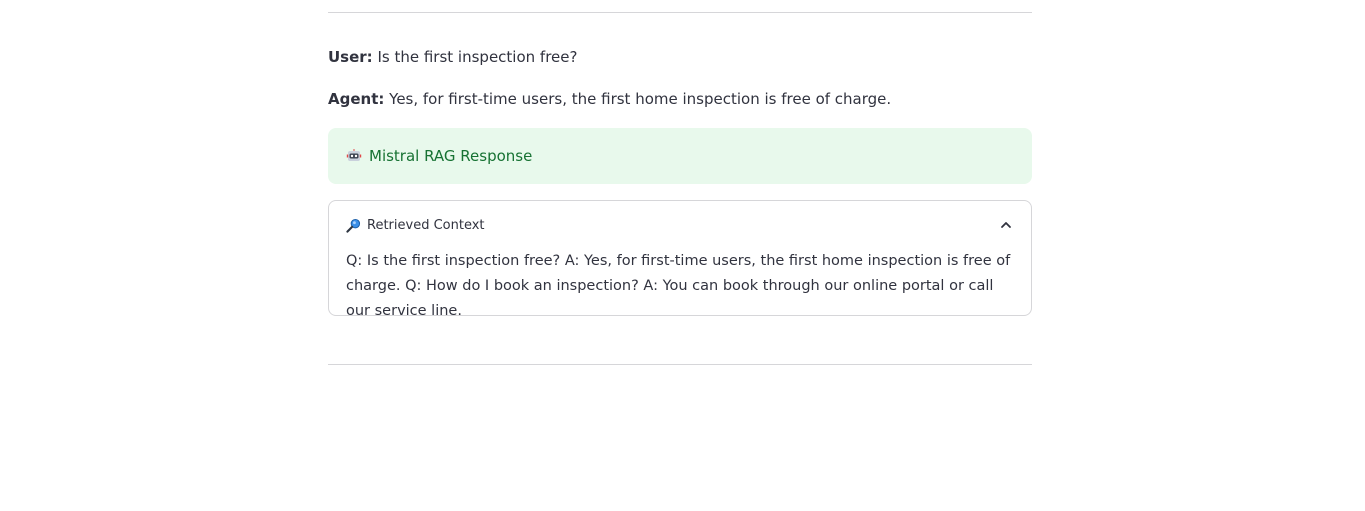  I want to click on expander-header: Retrieved Context, so click(680, 225).